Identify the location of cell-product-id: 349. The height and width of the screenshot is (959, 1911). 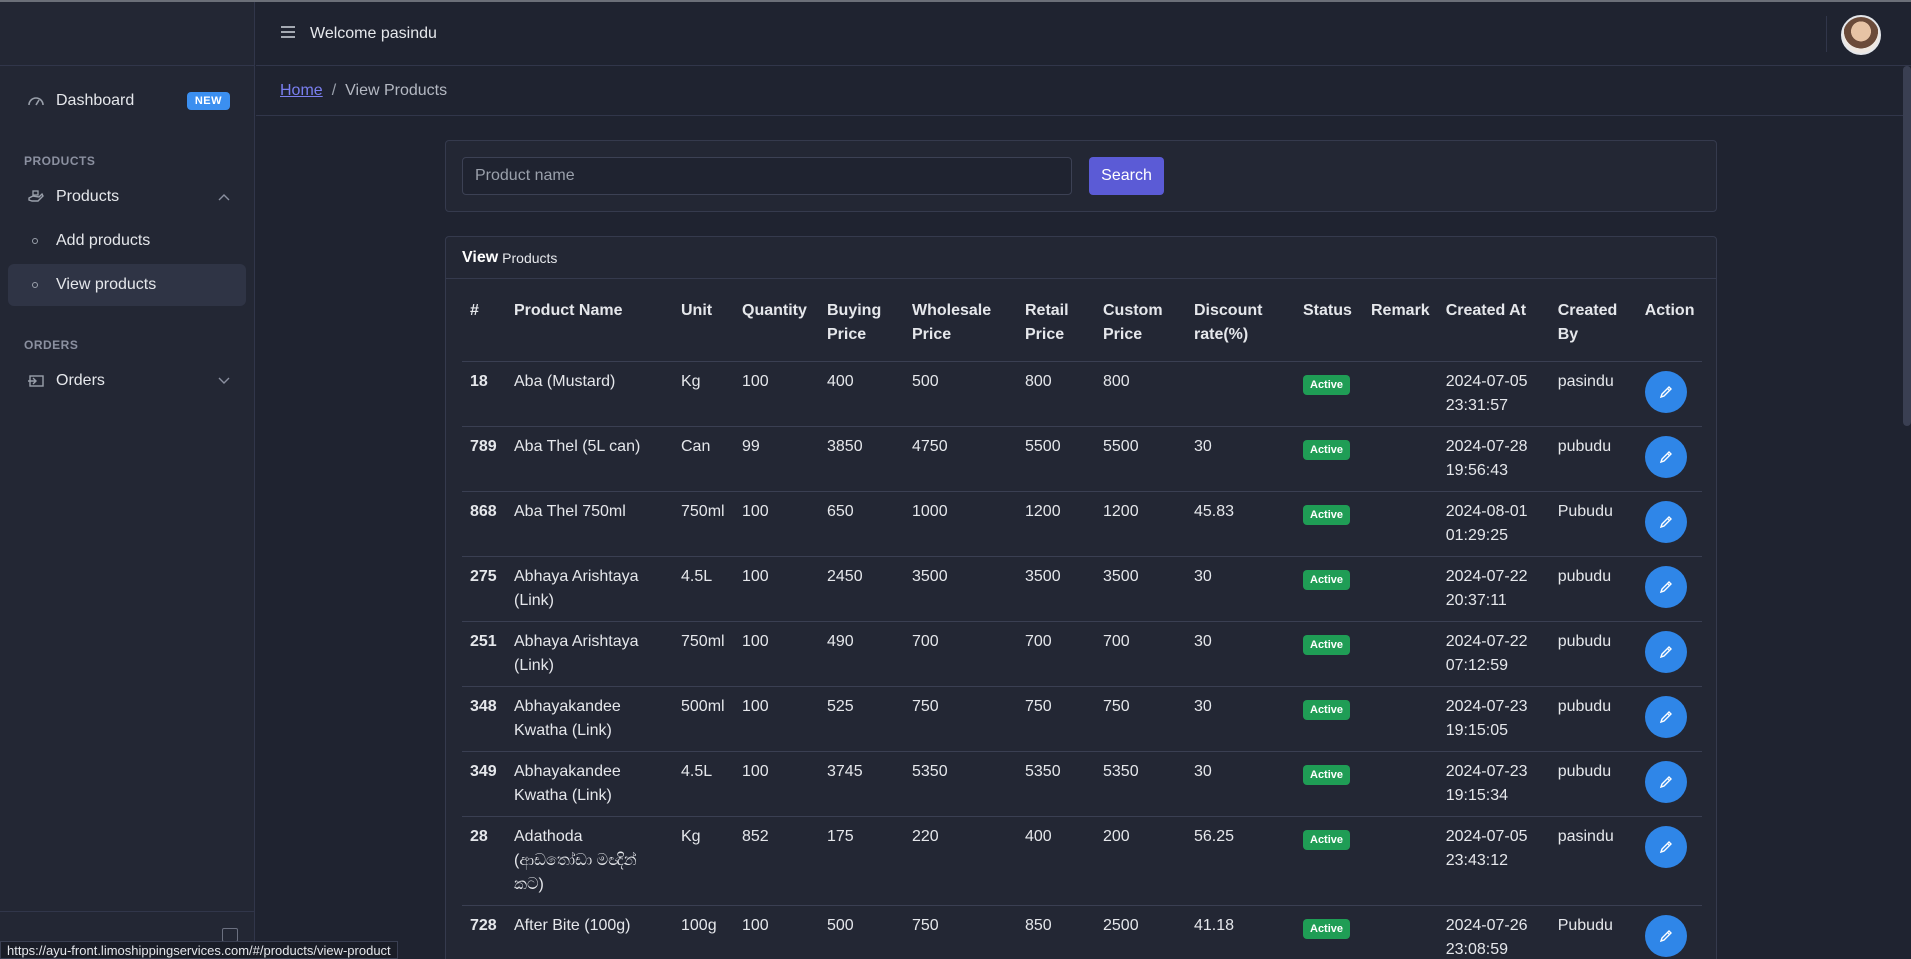
(484, 784).